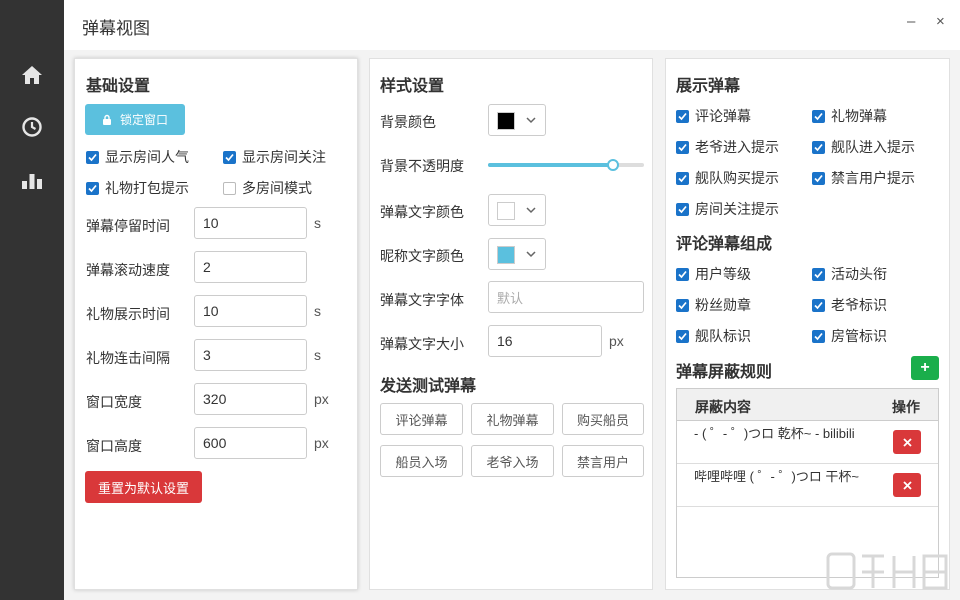  Describe the element at coordinates (940, 22) in the screenshot. I see `close-button: ×` at that location.